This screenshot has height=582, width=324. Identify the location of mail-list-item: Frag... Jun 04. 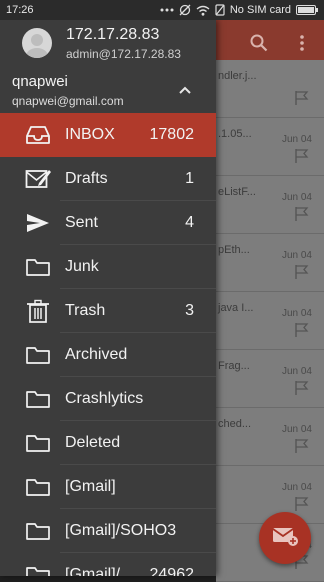
(270, 379).